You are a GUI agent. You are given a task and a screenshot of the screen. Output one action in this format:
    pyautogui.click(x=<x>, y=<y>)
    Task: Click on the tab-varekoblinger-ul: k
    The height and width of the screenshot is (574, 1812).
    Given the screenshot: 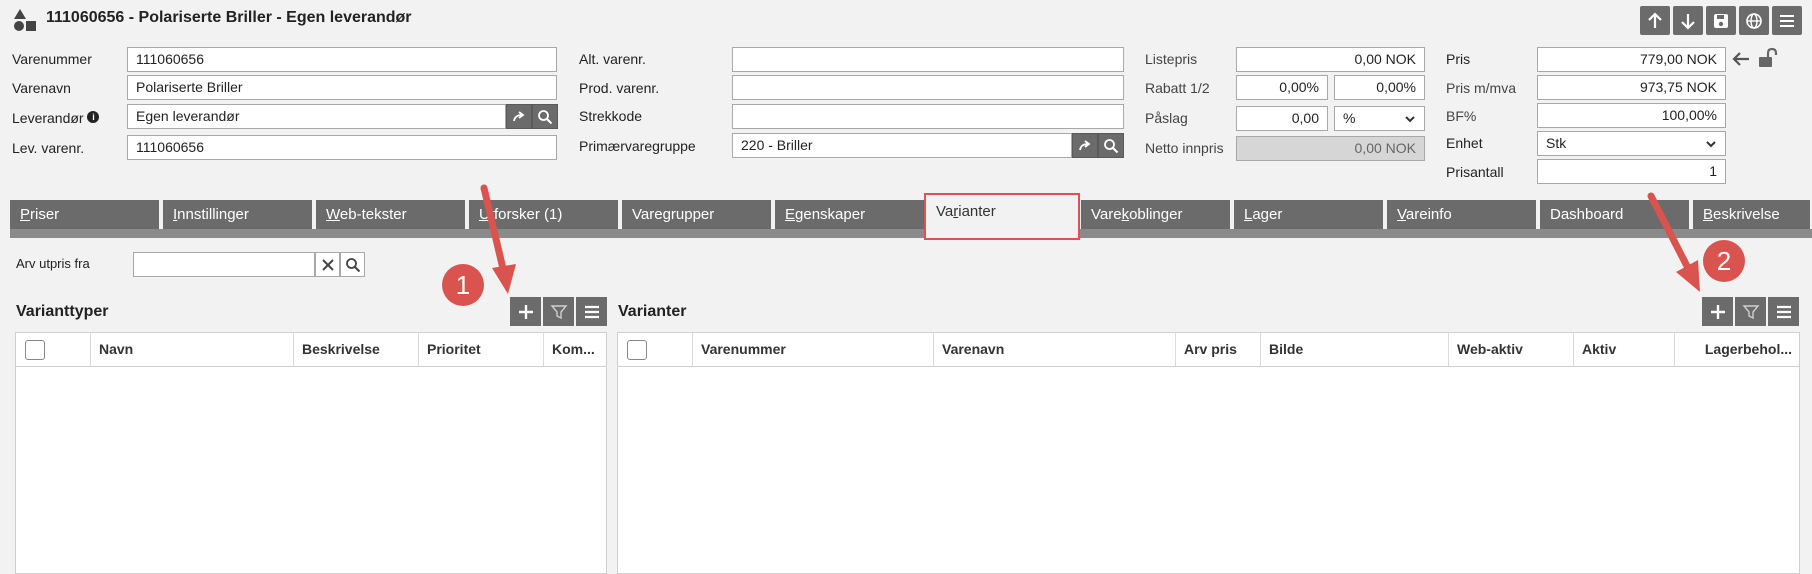 What is the action you would take?
    pyautogui.click(x=1125, y=214)
    